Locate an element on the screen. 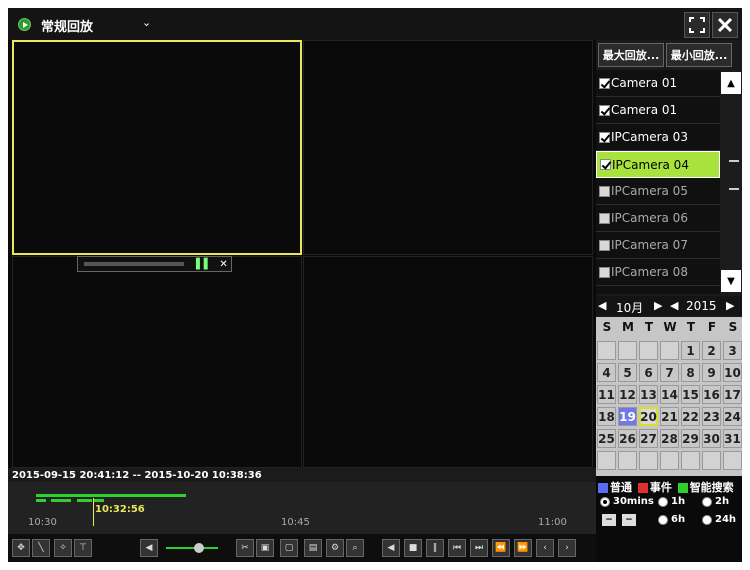 The height and width of the screenshot is (570, 750). next-day-icon: › is located at coordinates (567, 548).